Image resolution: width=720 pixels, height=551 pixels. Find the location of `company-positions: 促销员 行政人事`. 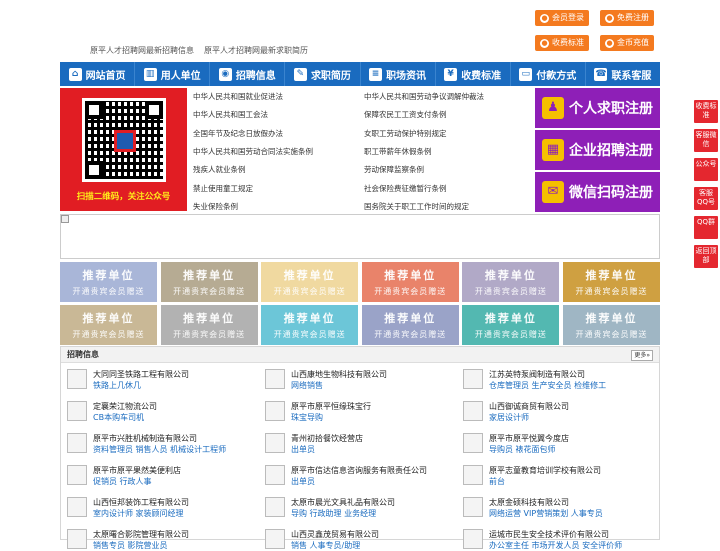

company-positions: 促销员 行政人事 is located at coordinates (122, 481).